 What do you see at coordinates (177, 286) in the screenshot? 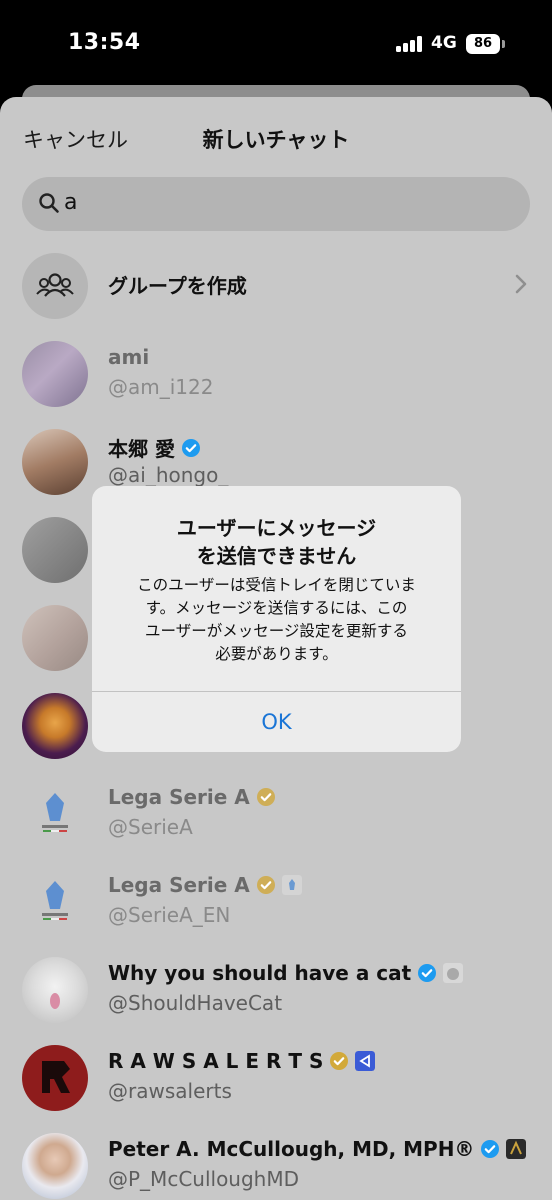
I see `create-group-label: グループを作成` at bounding box center [177, 286].